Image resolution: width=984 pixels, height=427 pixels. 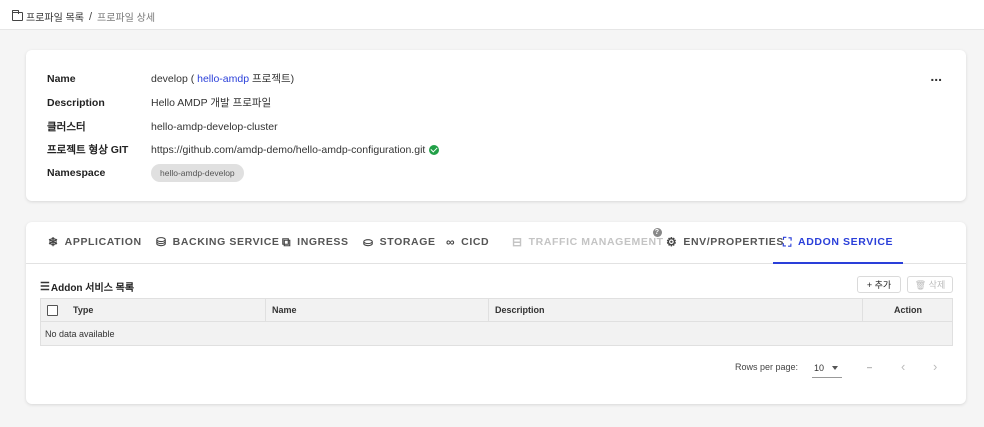 I want to click on tab-label: CICD, so click(x=475, y=242).